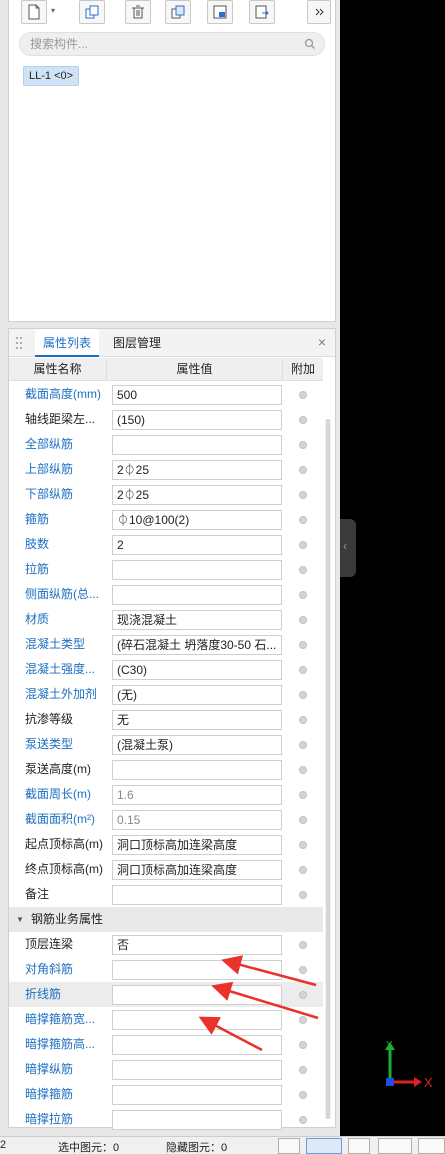  I want to click on property-row: 混凝土外加剂 (无), so click(166, 694).